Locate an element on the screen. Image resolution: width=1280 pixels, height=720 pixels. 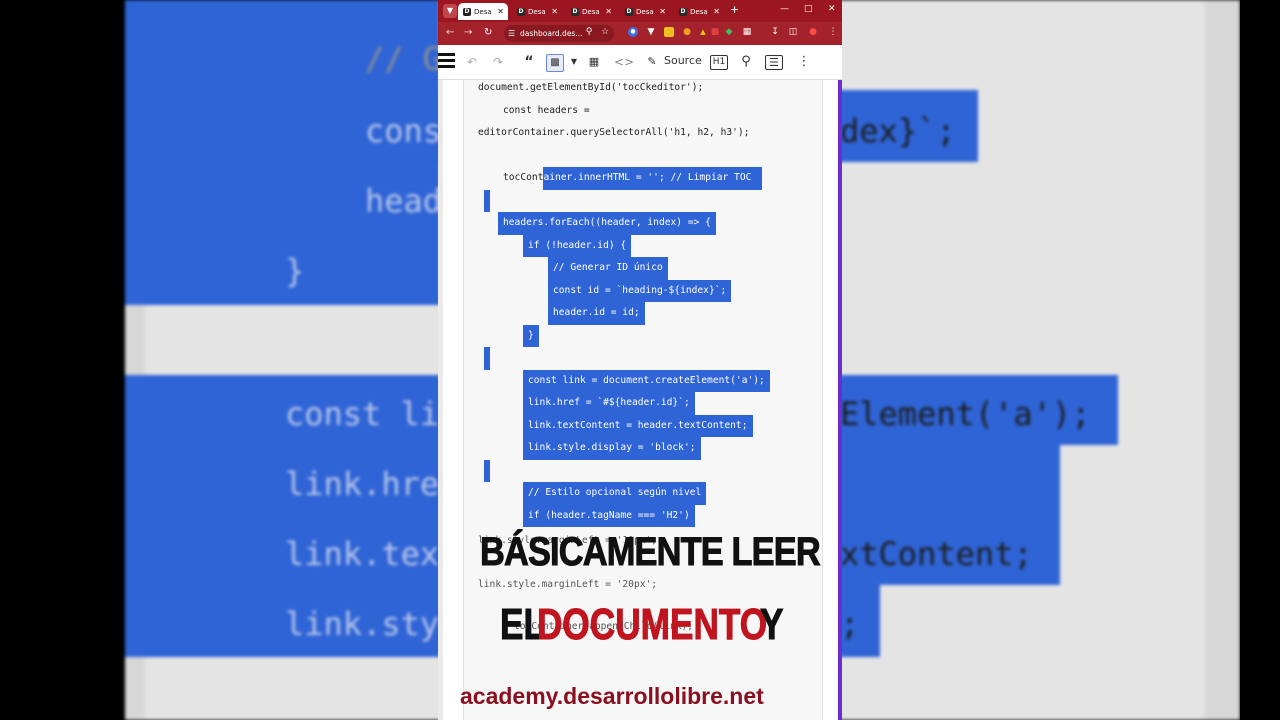
extension-icon is located at coordinates (669, 32).